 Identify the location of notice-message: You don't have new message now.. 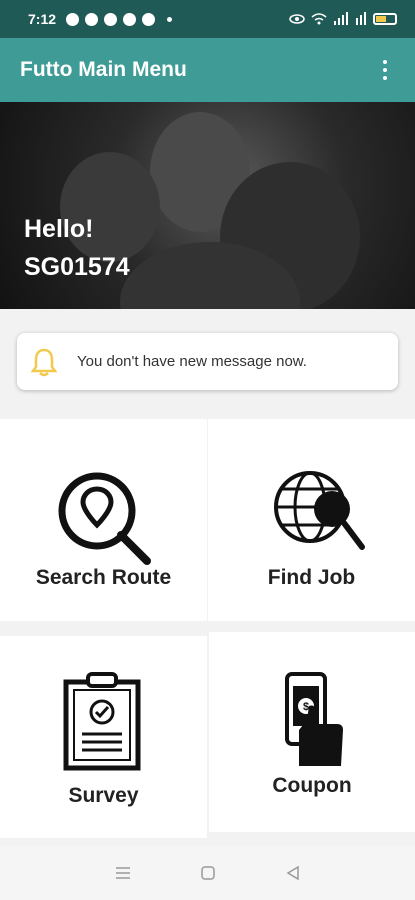
(192, 361).